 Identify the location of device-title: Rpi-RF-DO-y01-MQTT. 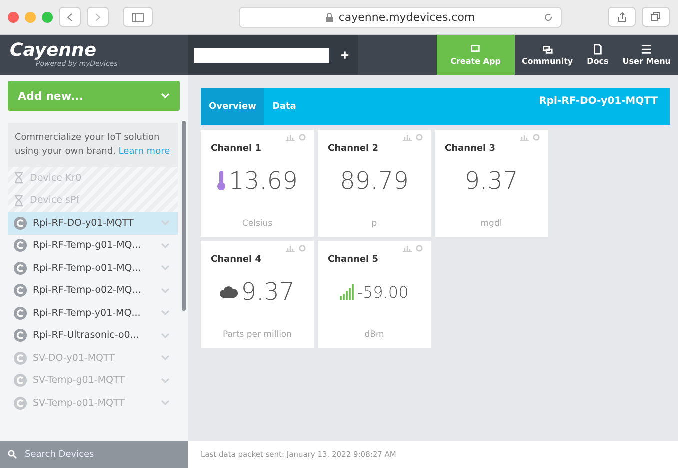
(598, 102).